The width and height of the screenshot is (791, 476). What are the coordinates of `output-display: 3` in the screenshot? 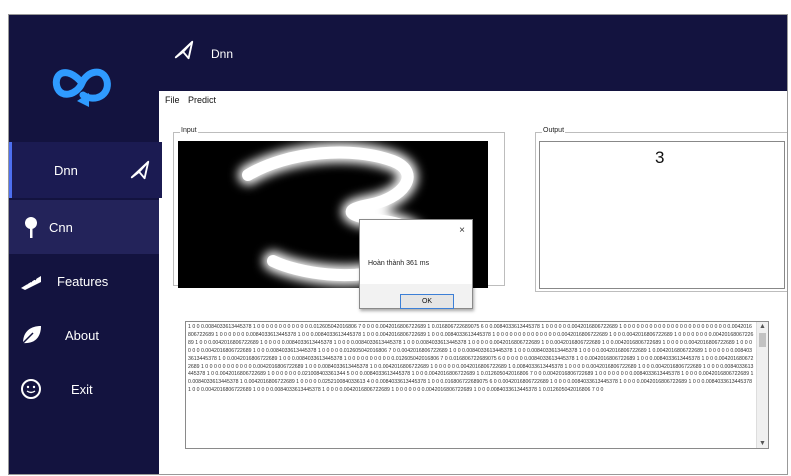 It's located at (662, 215).